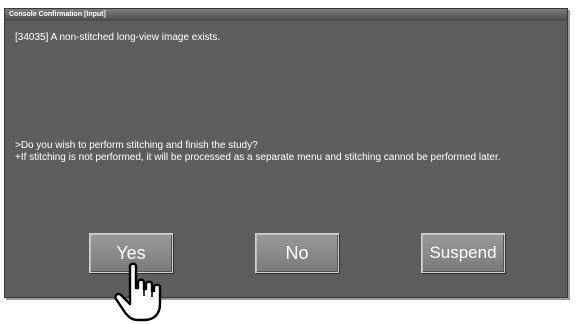 The height and width of the screenshot is (324, 576). I want to click on pointing-hand-icon, so click(138, 292).